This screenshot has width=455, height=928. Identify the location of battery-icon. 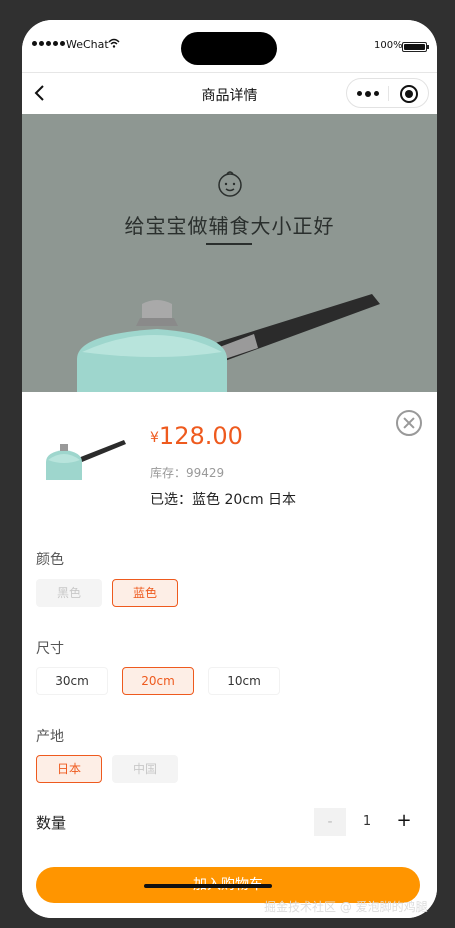
(415, 47).